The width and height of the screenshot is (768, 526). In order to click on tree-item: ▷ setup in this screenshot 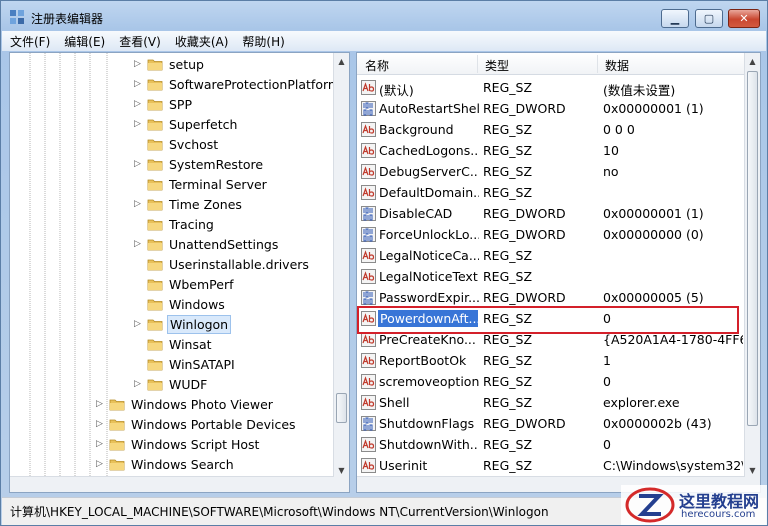, I will do `click(170, 64)`.